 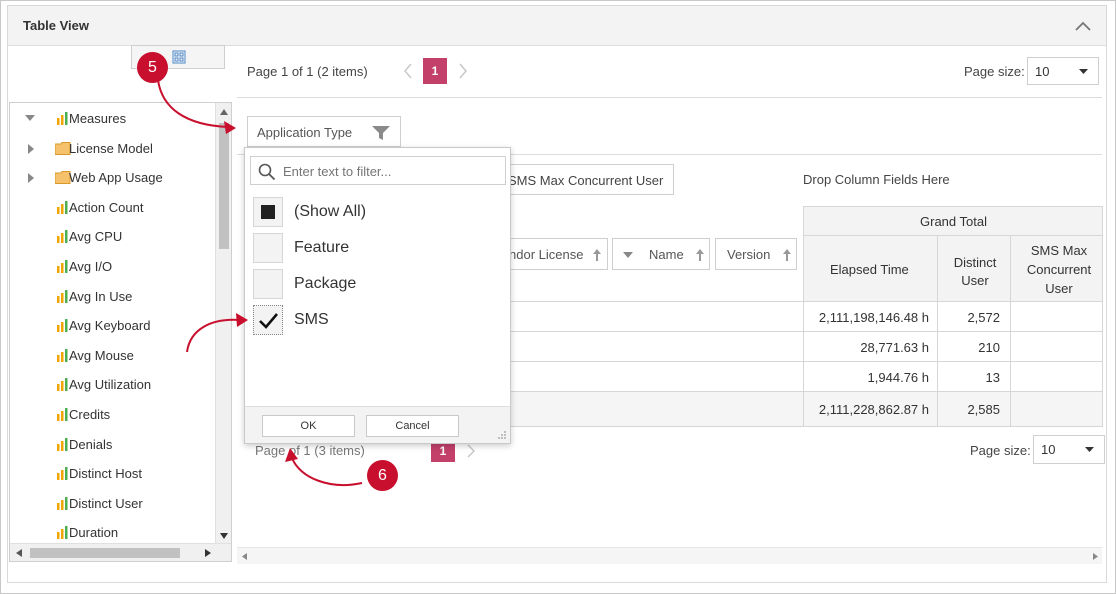 What do you see at coordinates (268, 320) in the screenshot?
I see `checkbox-checked` at bounding box center [268, 320].